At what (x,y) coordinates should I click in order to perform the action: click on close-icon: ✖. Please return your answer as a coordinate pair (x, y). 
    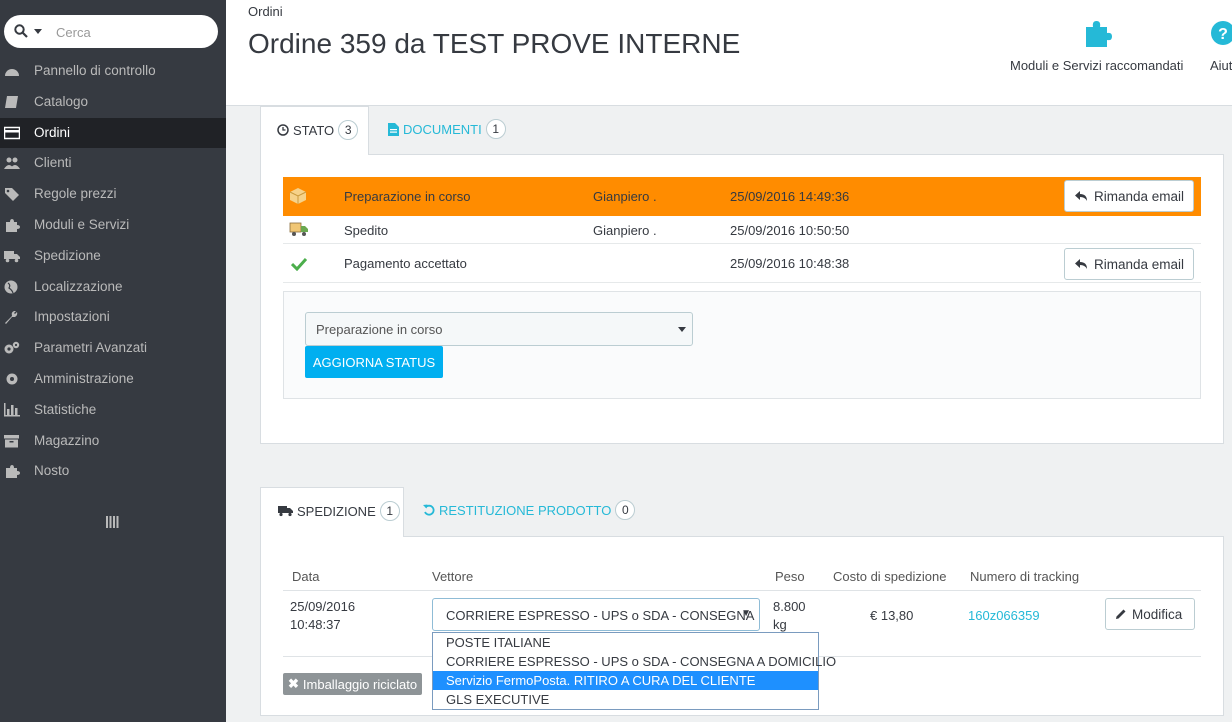
    Looking at the image, I should click on (293, 683).